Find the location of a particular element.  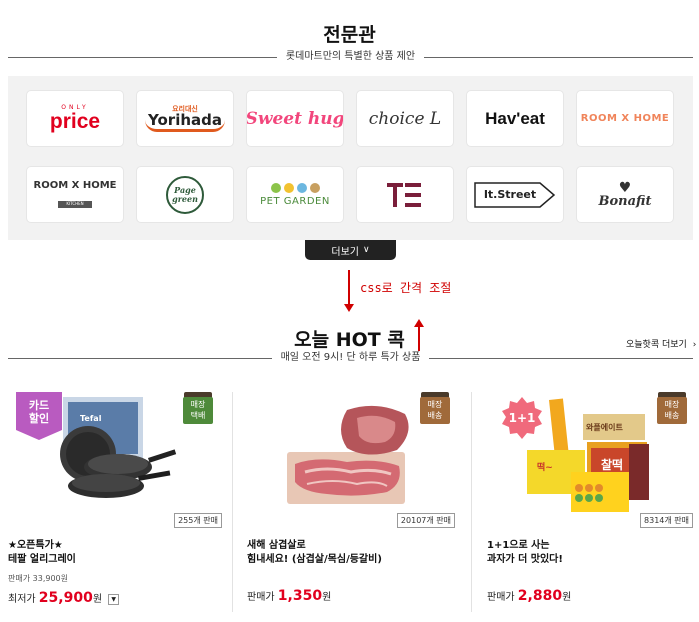

brand-card-te: TE is located at coordinates (405, 194).